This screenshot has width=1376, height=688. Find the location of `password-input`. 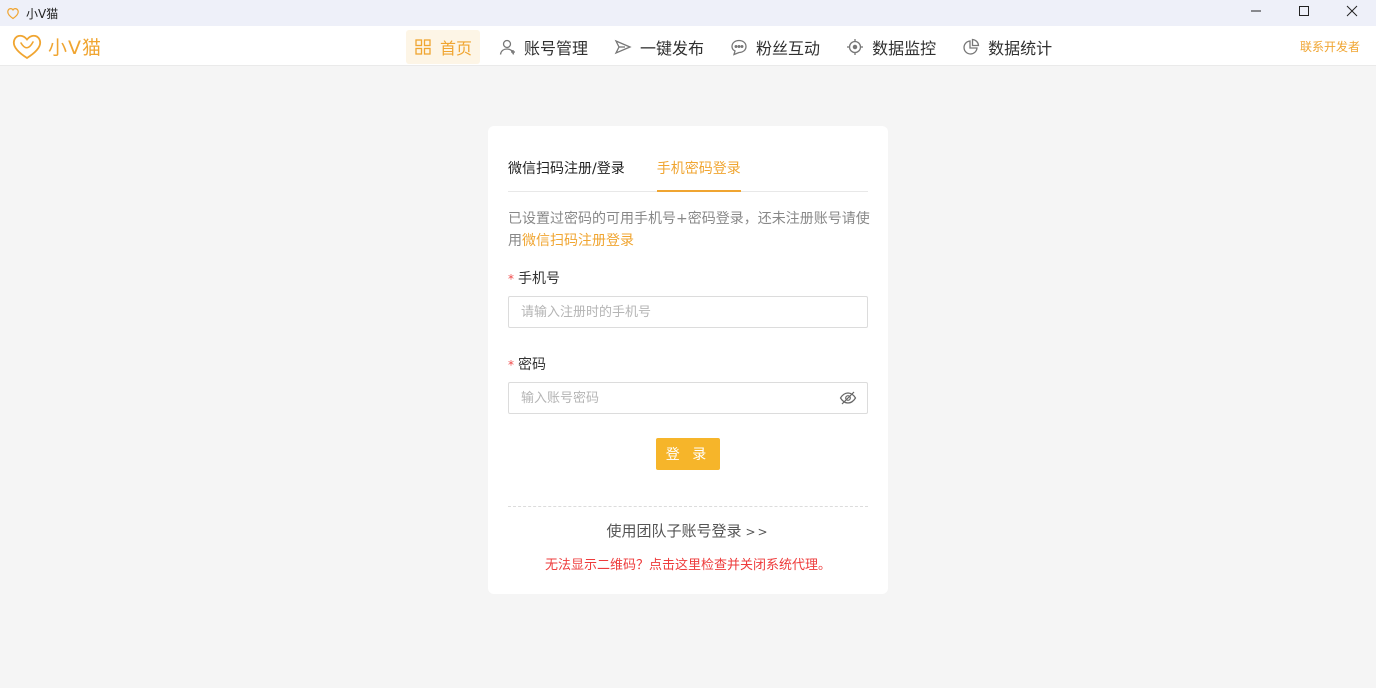

password-input is located at coordinates (688, 398).